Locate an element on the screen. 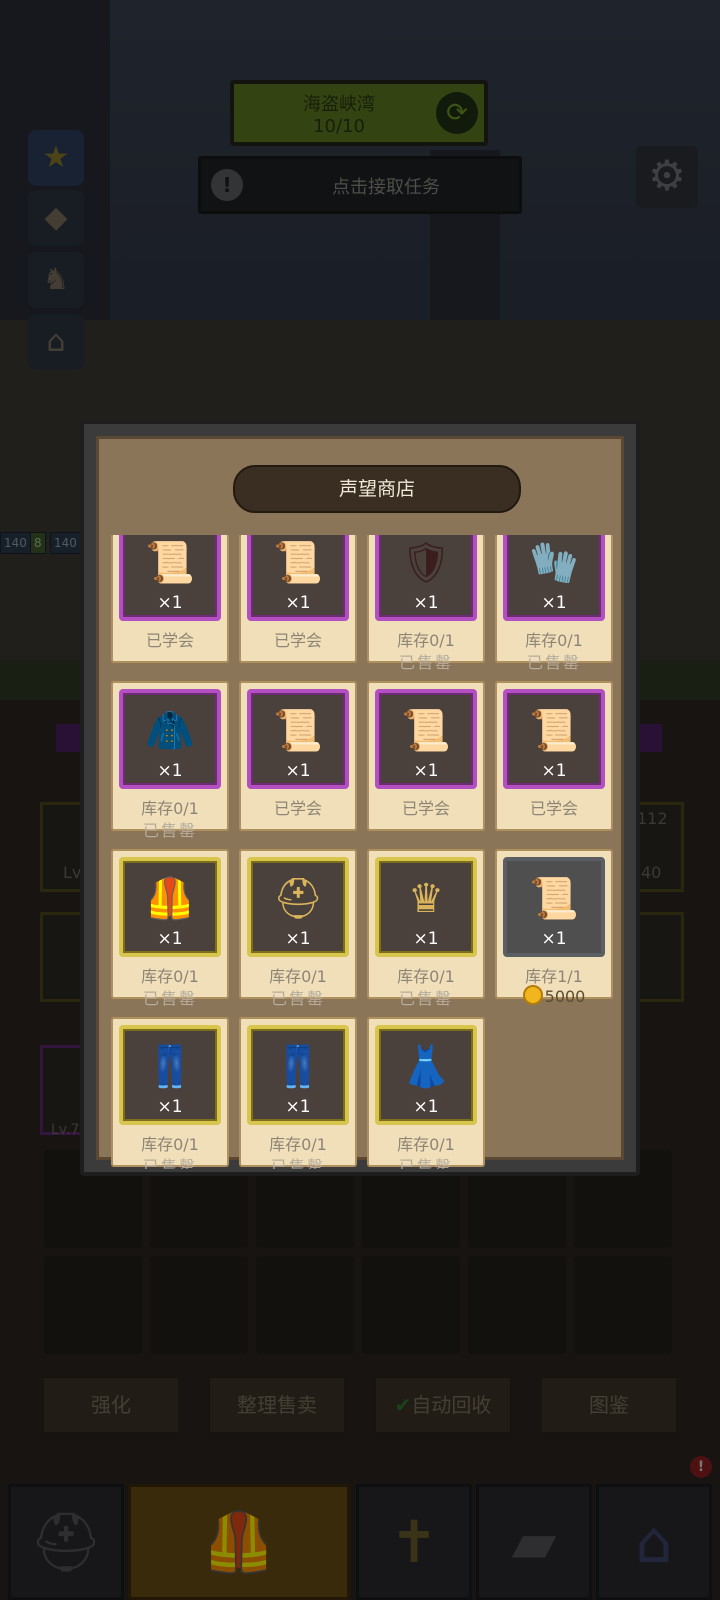 The height and width of the screenshot is (1600, 720). item-price: 5000 is located at coordinates (554, 995).